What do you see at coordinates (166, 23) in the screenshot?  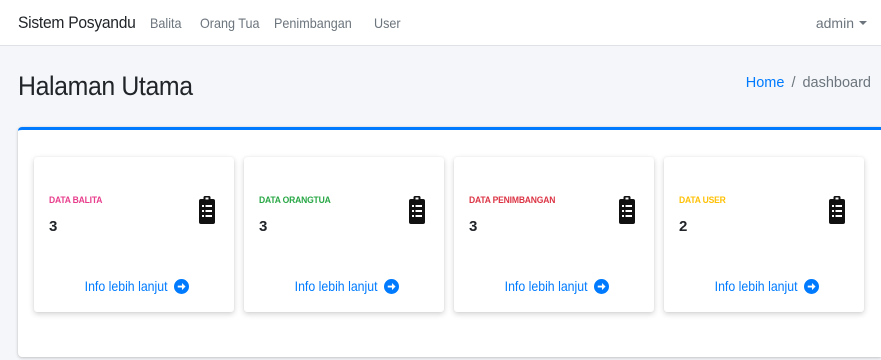 I see `nav-link-balita: Balita` at bounding box center [166, 23].